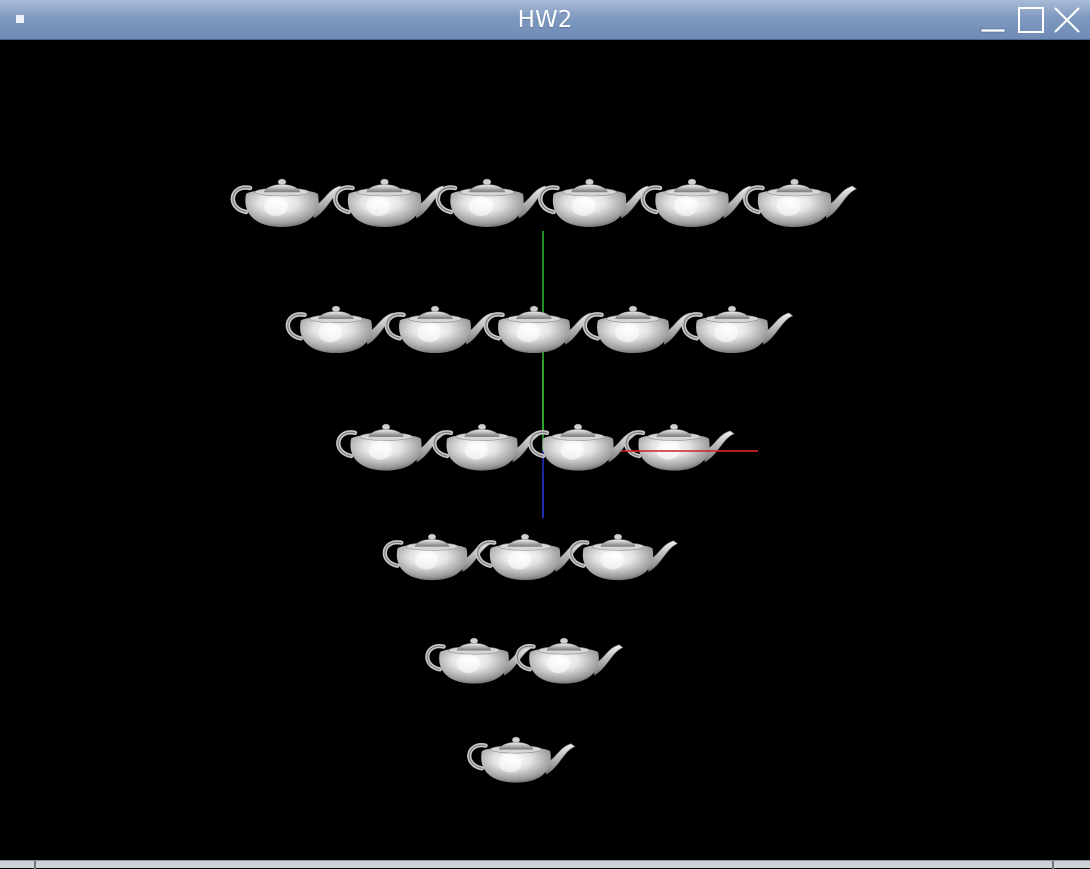  I want to click on maximize-icon, so click(1031, 20).